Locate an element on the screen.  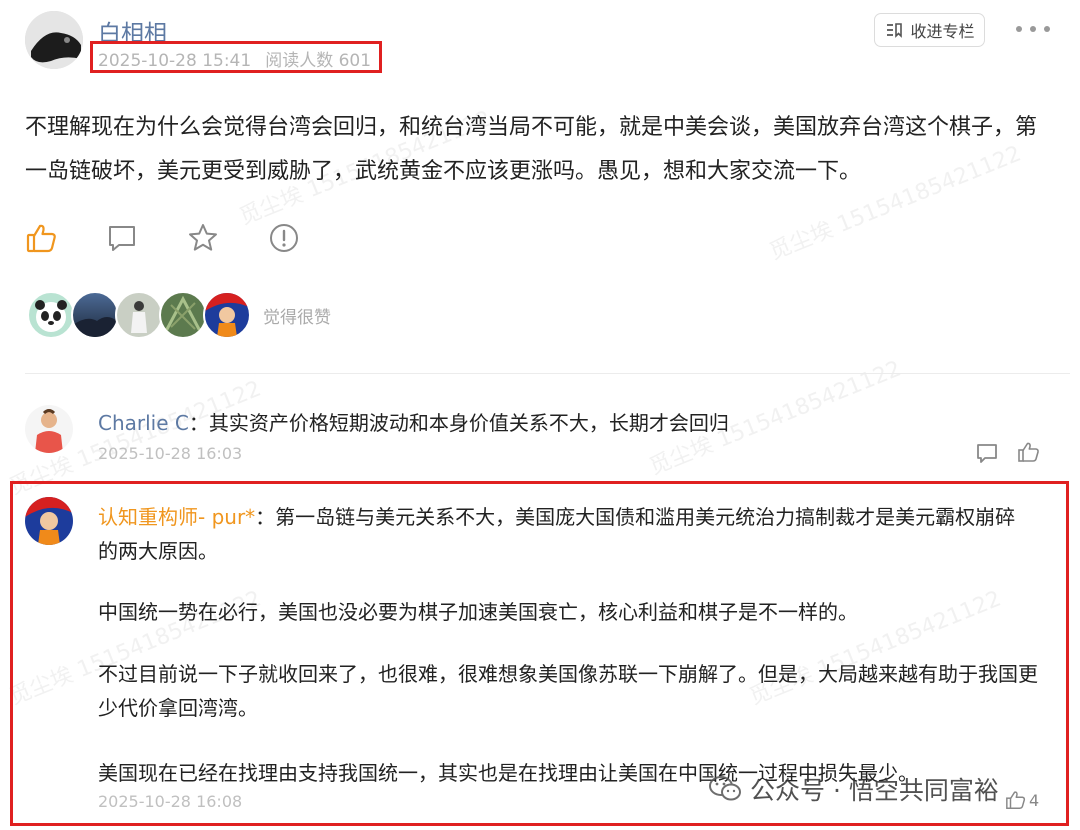
more-options-button is located at coordinates (1033, 29).